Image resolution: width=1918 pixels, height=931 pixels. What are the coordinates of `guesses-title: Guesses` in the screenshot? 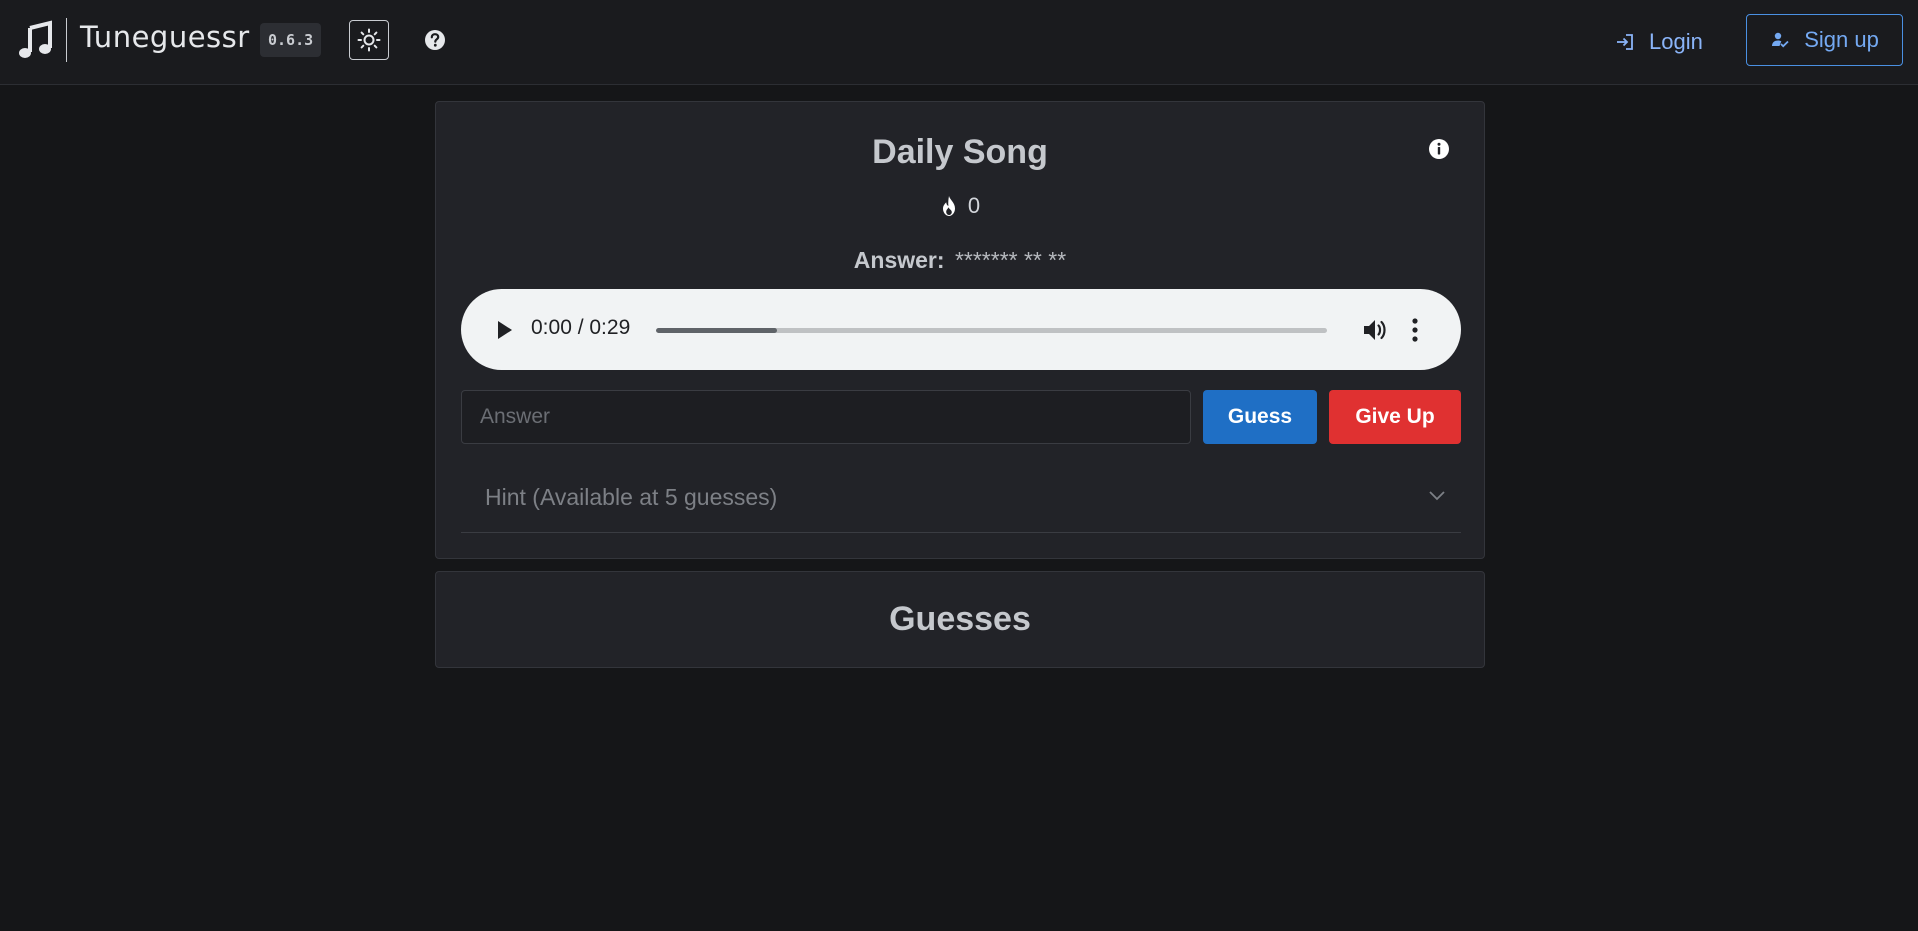 It's located at (960, 619).